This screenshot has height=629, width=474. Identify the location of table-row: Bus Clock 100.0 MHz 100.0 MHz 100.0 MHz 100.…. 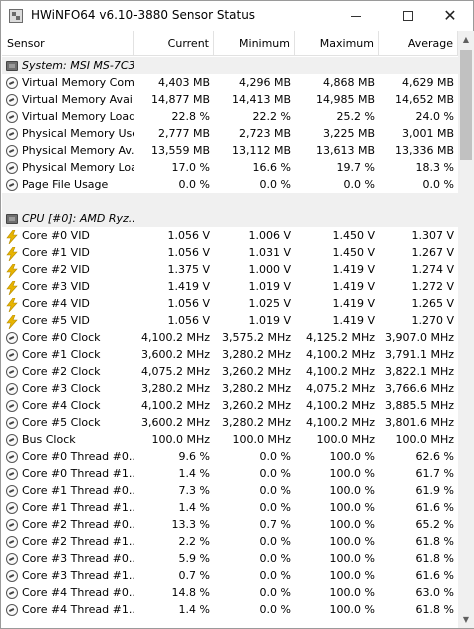
(230, 439).